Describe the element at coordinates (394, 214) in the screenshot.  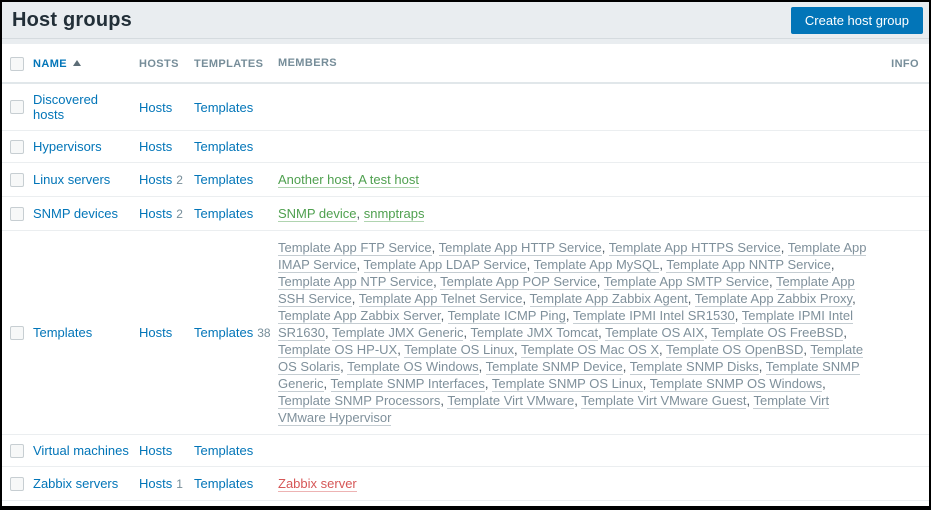
I see `member-link: snmptraps` at that location.